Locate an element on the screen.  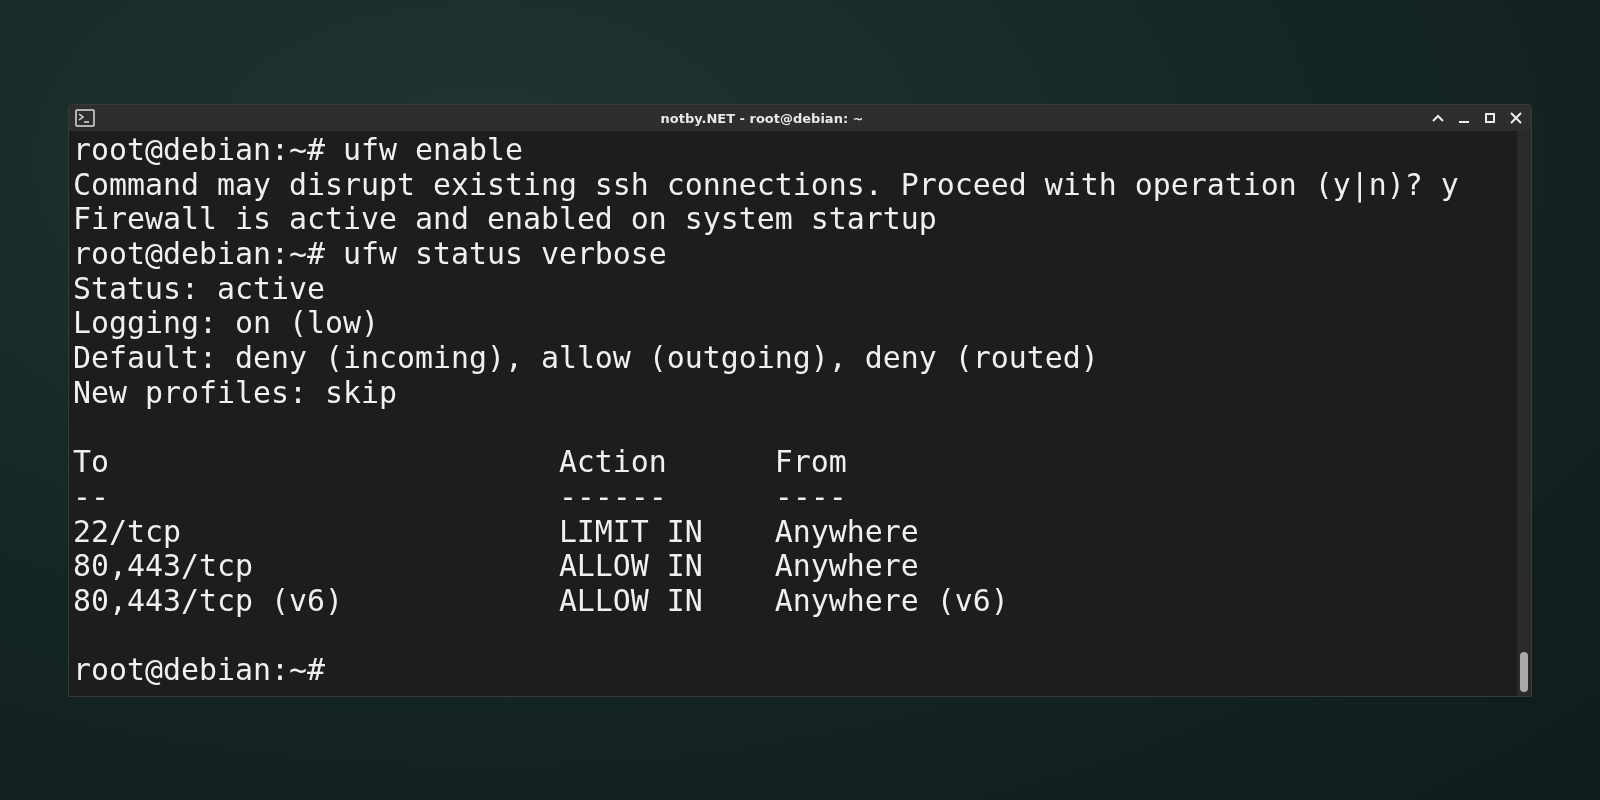
table-cell: ------ is located at coordinates (612, 497).